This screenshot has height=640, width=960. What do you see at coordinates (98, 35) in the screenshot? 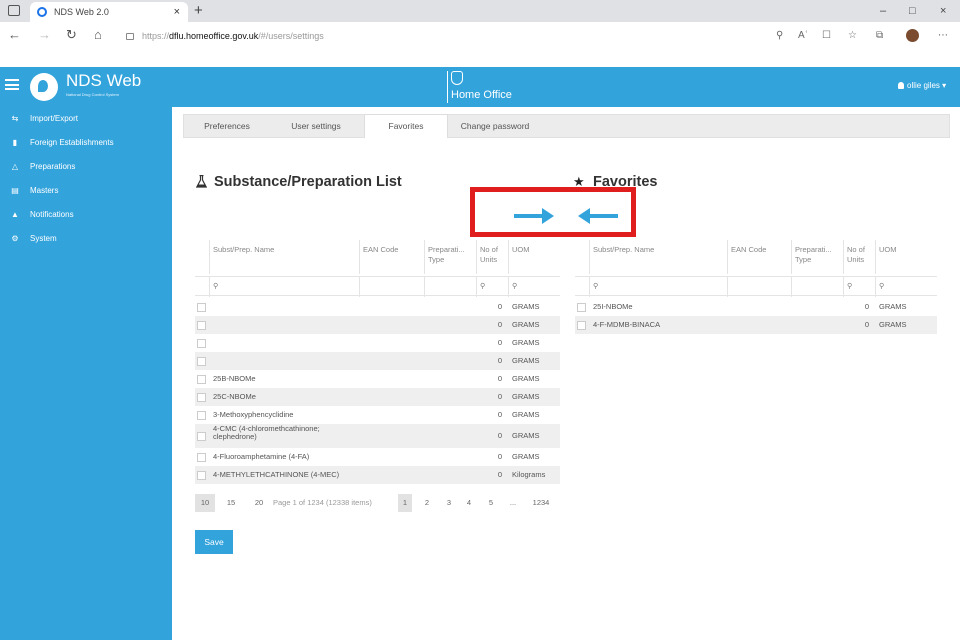
I see `home-icon: ⌂` at bounding box center [98, 35].